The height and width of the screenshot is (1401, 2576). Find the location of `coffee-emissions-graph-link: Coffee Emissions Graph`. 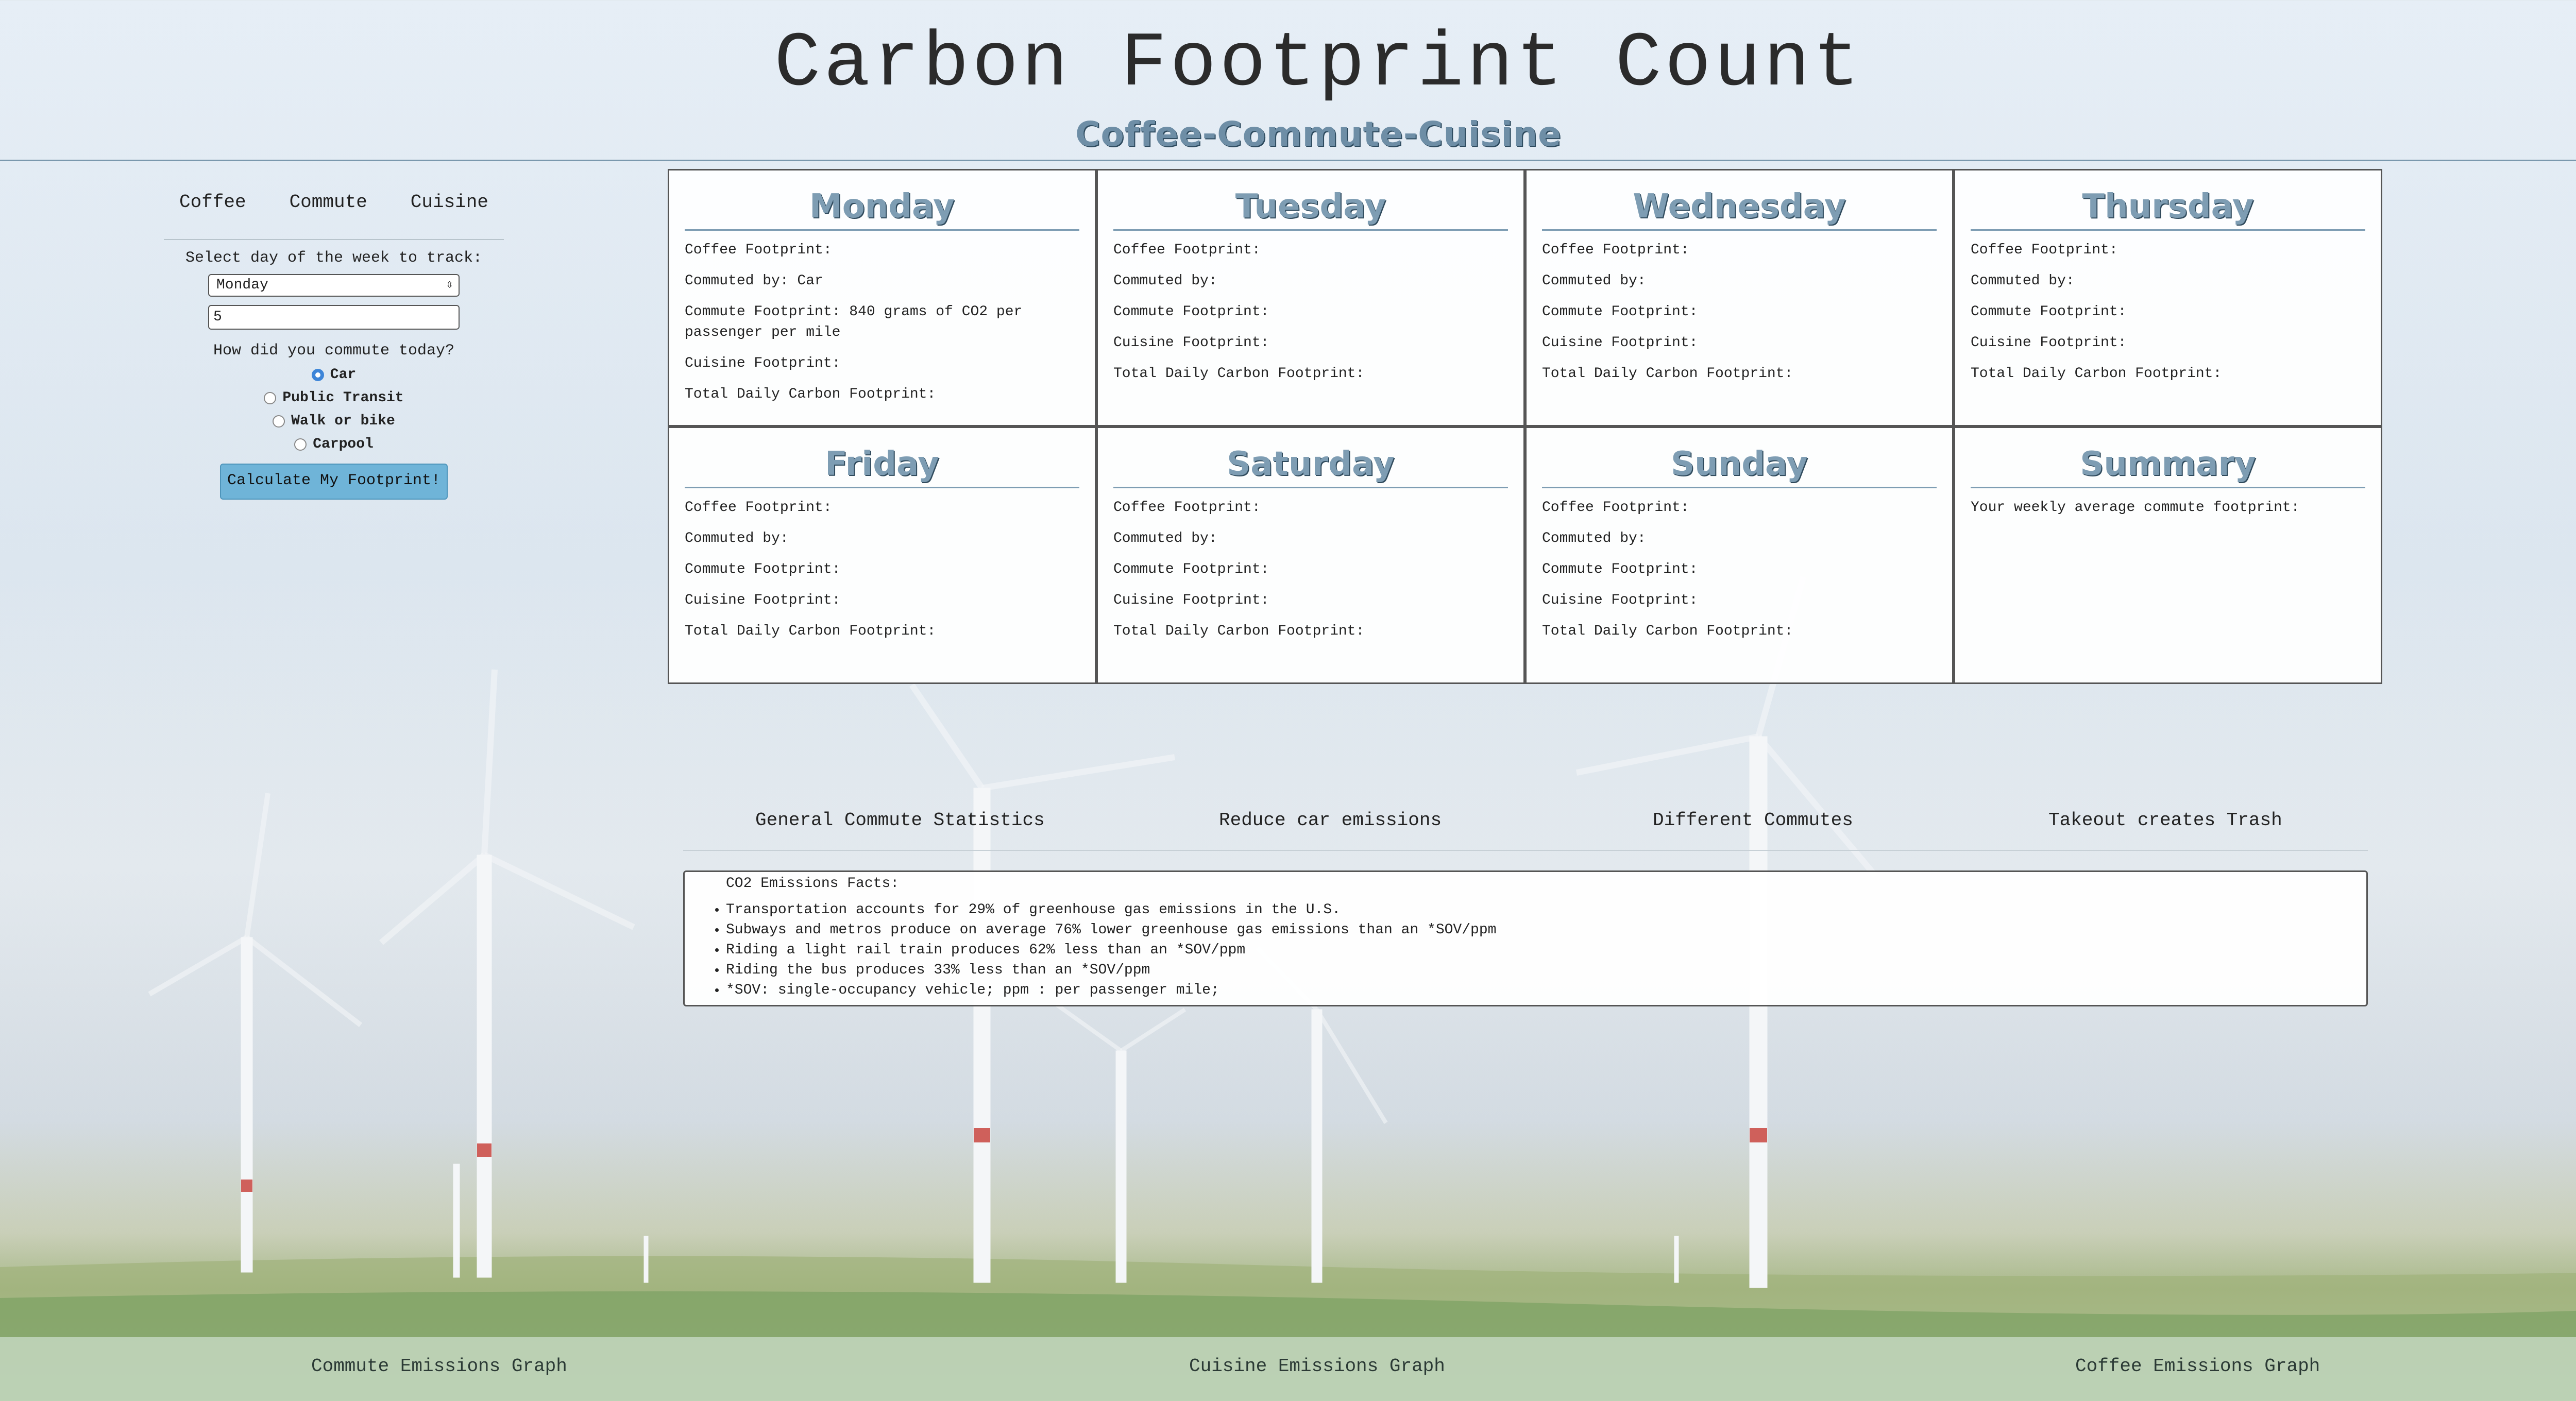

coffee-emissions-graph-link: Coffee Emissions Graph is located at coordinates (2197, 1366).